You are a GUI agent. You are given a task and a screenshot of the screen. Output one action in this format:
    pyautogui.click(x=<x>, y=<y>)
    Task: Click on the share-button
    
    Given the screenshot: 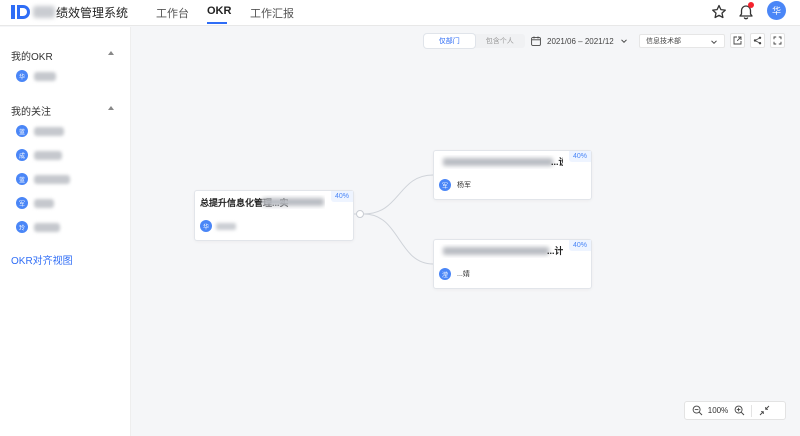 What is the action you would take?
    pyautogui.click(x=757, y=40)
    